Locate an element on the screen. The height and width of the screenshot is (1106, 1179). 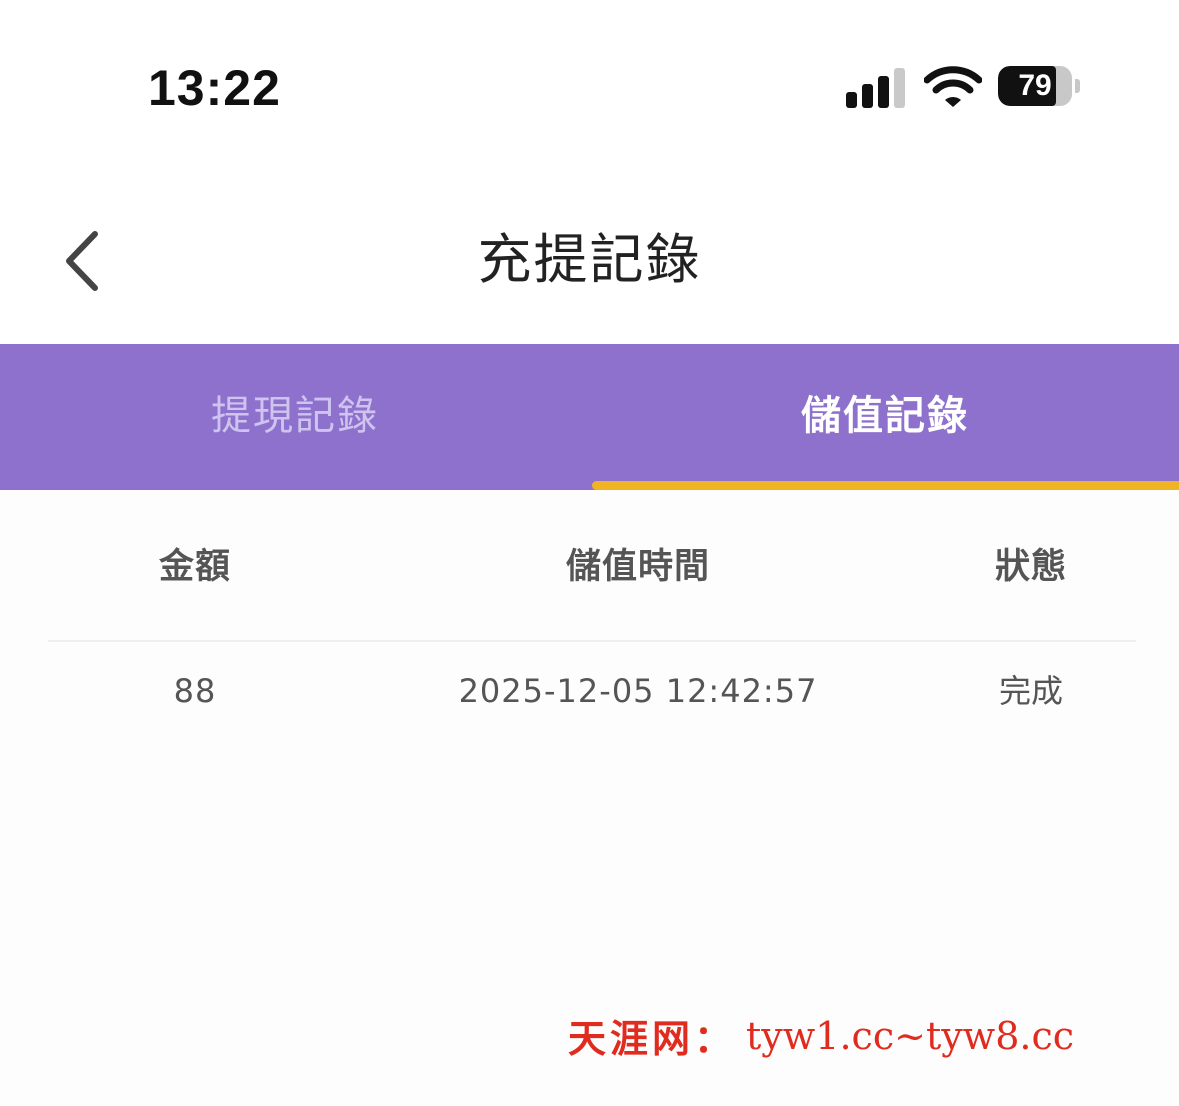
tab-label: 儲值記錄 is located at coordinates (885, 416).